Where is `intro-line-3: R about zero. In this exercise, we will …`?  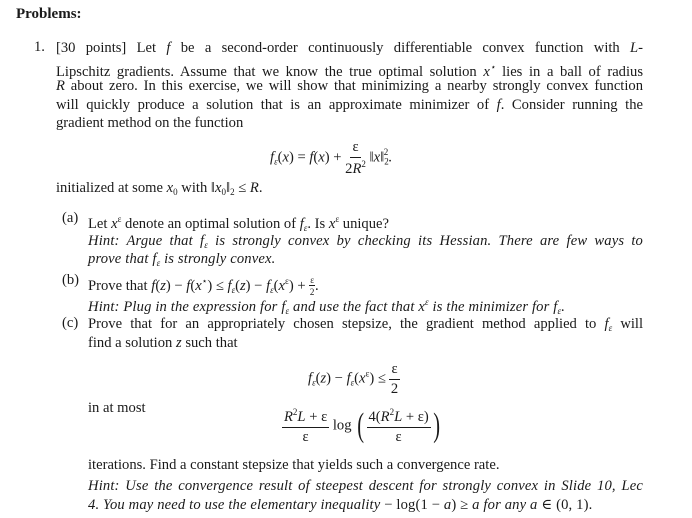
intro-line-3: R about zero. In this exercise, we will … is located at coordinates (350, 86).